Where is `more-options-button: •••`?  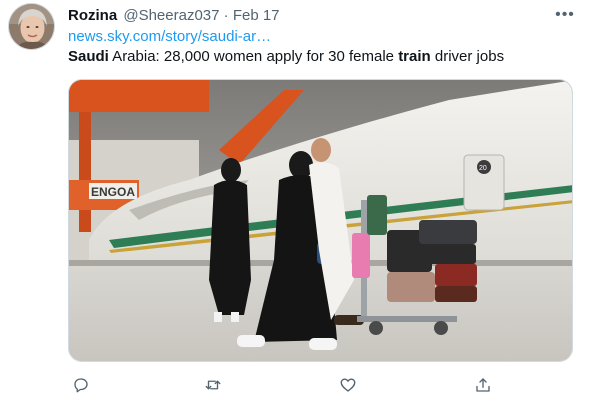 more-options-button: ••• is located at coordinates (565, 15).